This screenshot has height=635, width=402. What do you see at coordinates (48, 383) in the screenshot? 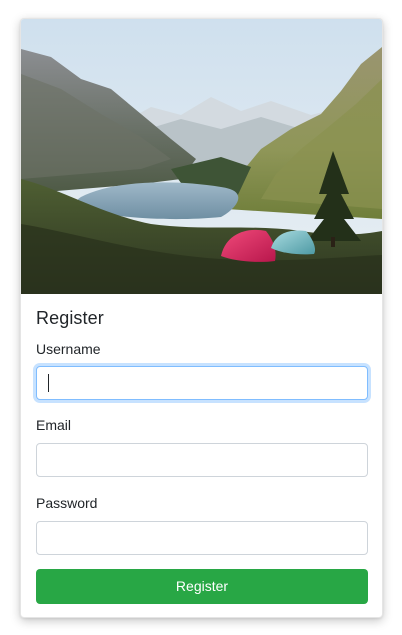
I see `text-caret` at bounding box center [48, 383].